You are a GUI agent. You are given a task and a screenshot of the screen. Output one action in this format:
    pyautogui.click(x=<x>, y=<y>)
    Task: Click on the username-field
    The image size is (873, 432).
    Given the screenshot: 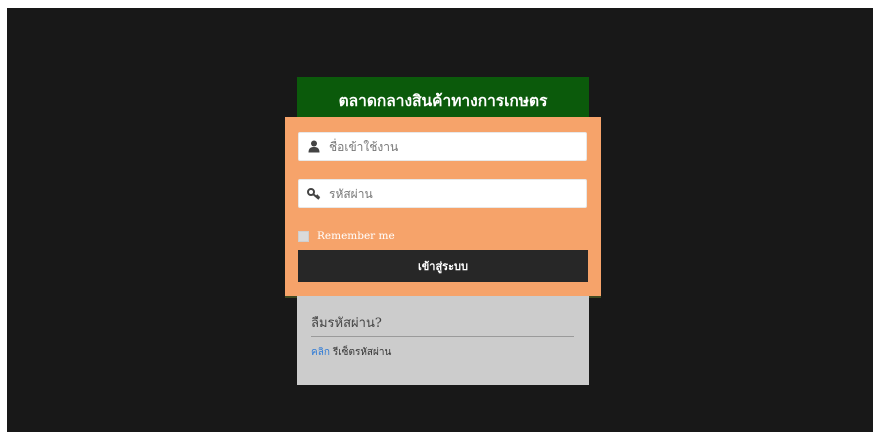 What is the action you would take?
    pyautogui.click(x=442, y=146)
    